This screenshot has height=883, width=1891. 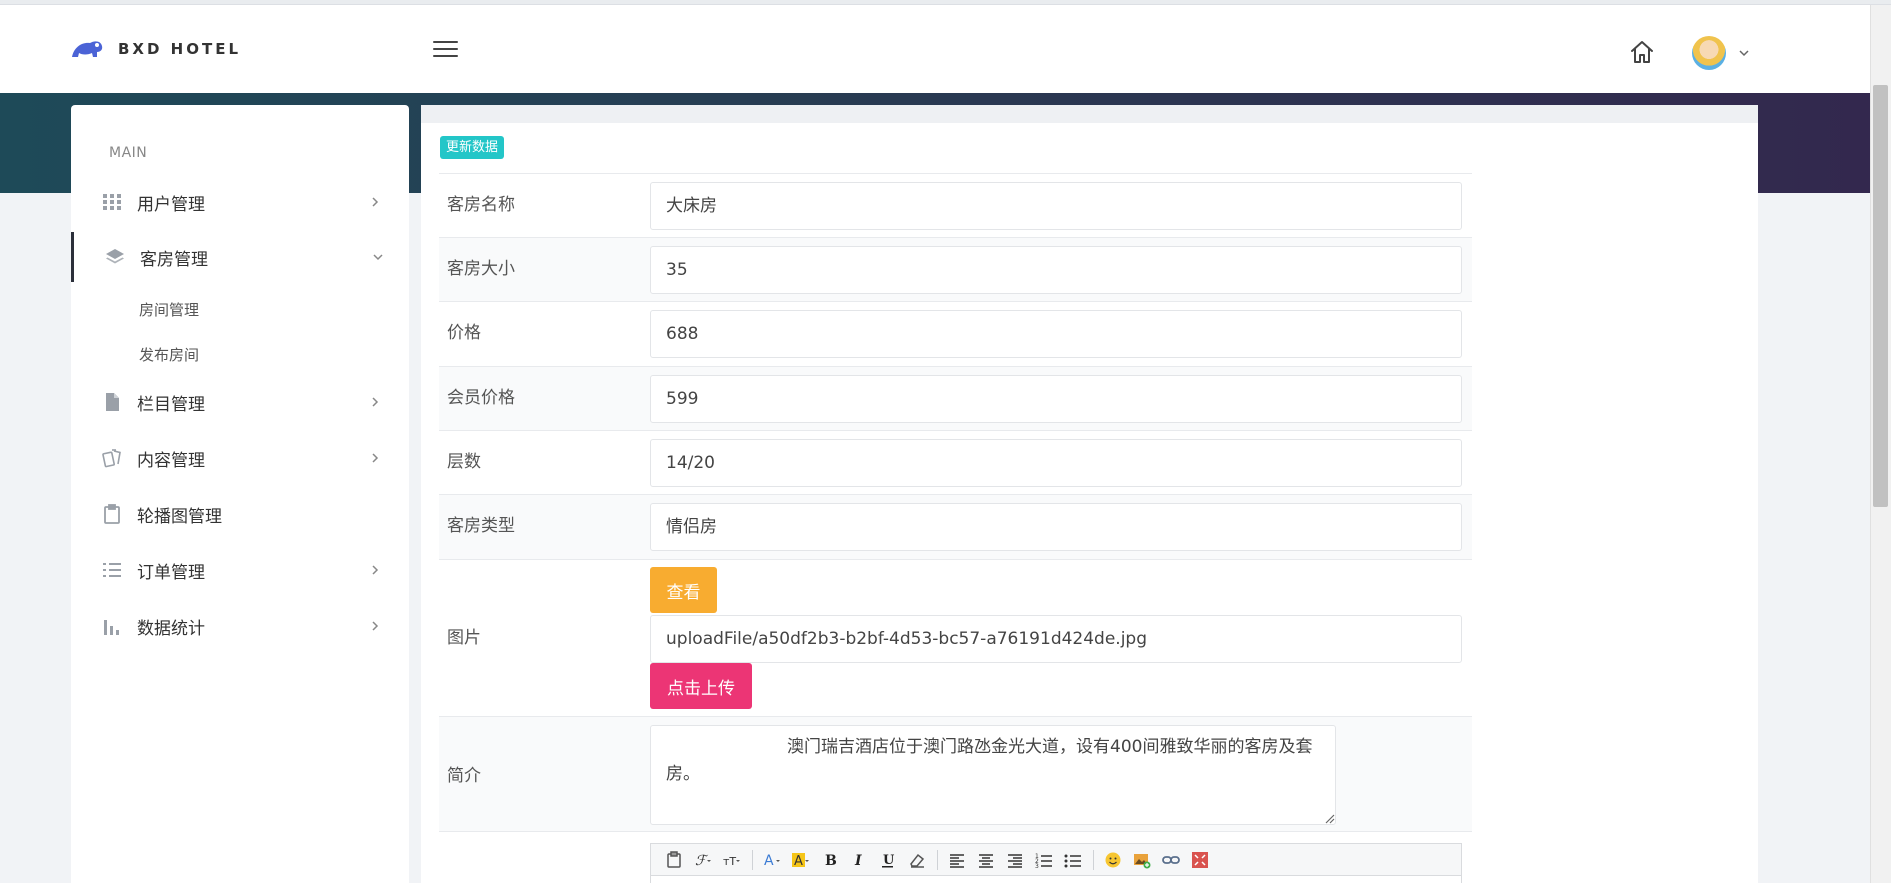 I want to click on sidebar-item-users: 用户管理, so click(x=240, y=202).